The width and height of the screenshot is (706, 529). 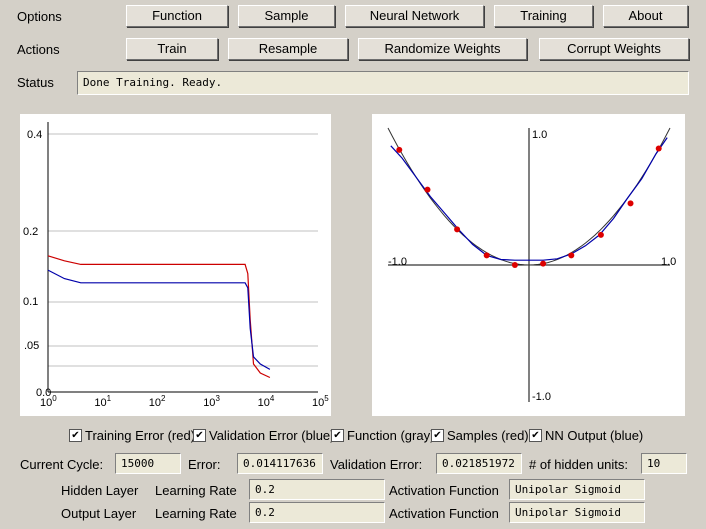 What do you see at coordinates (211, 401) in the screenshot?
I see `x-tick-label: 103` at bounding box center [211, 401].